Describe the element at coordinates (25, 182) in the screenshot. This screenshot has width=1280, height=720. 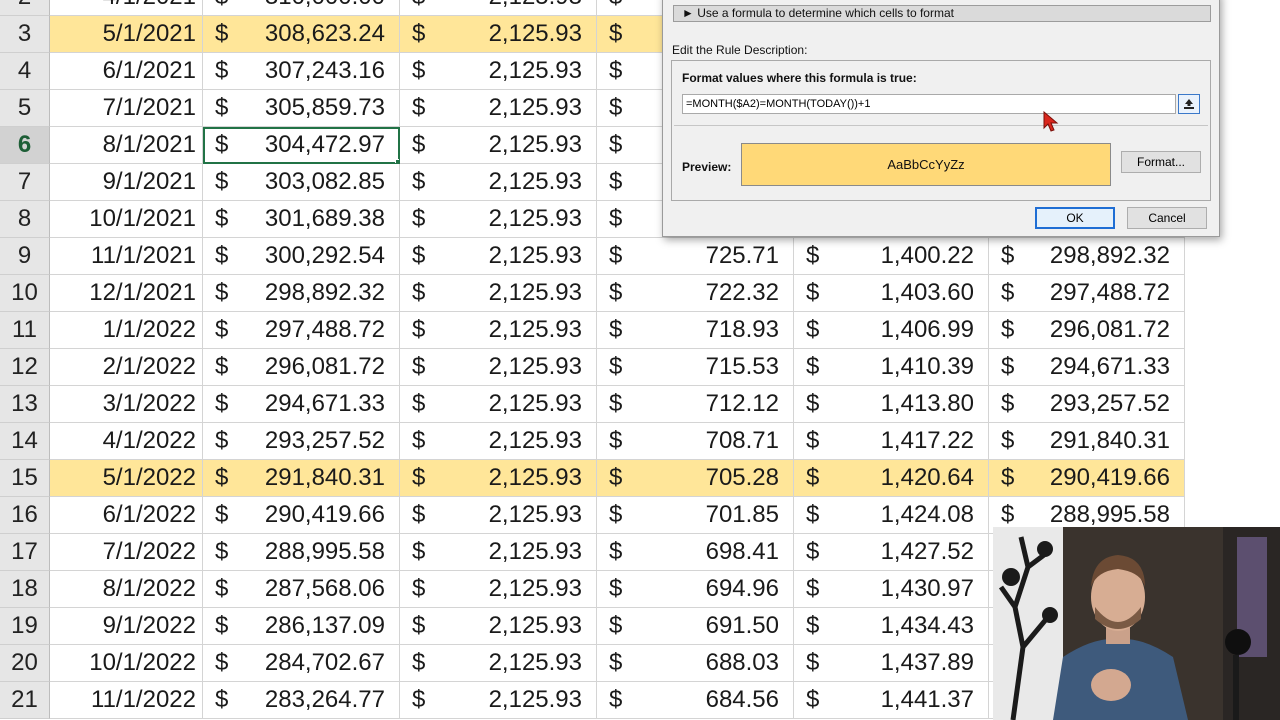
I see `row-header: 7` at that location.